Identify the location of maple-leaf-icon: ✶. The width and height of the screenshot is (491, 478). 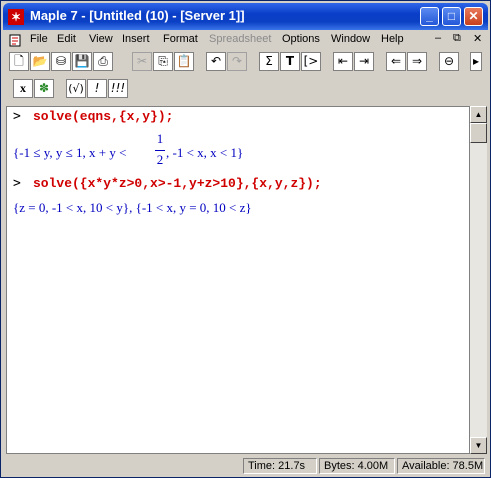
(16, 17).